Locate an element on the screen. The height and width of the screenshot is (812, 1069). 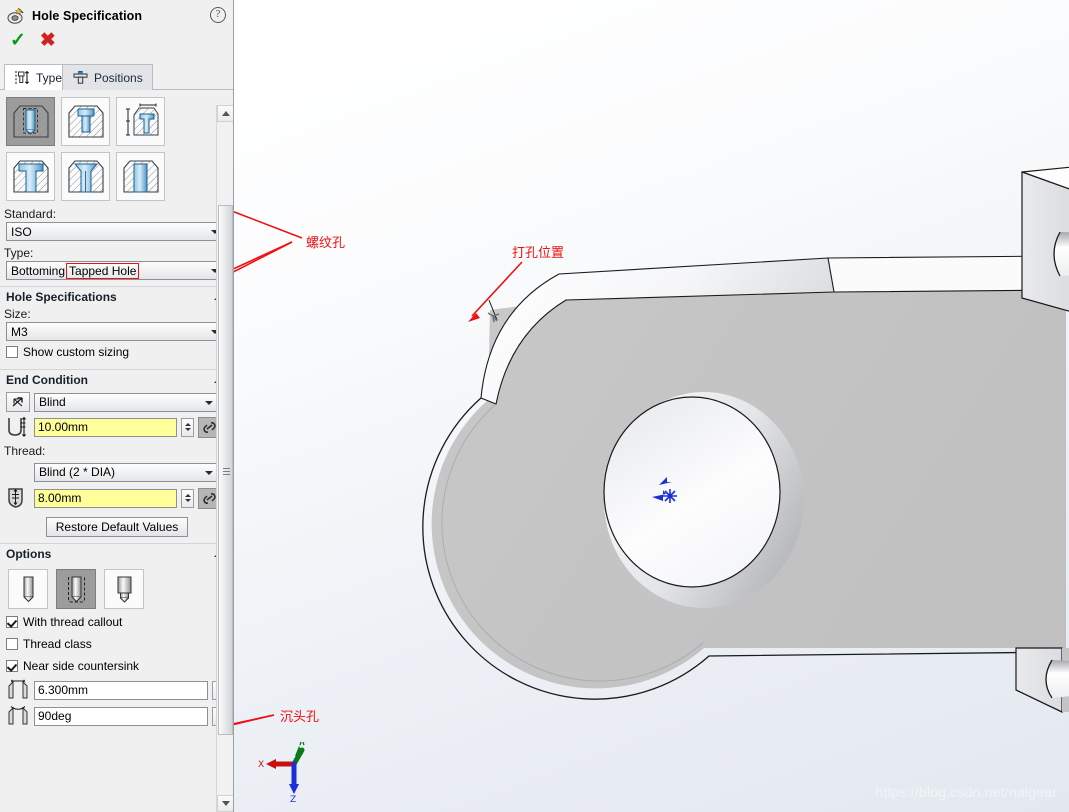
hole-type-legacy-button is located at coordinates (140, 176).